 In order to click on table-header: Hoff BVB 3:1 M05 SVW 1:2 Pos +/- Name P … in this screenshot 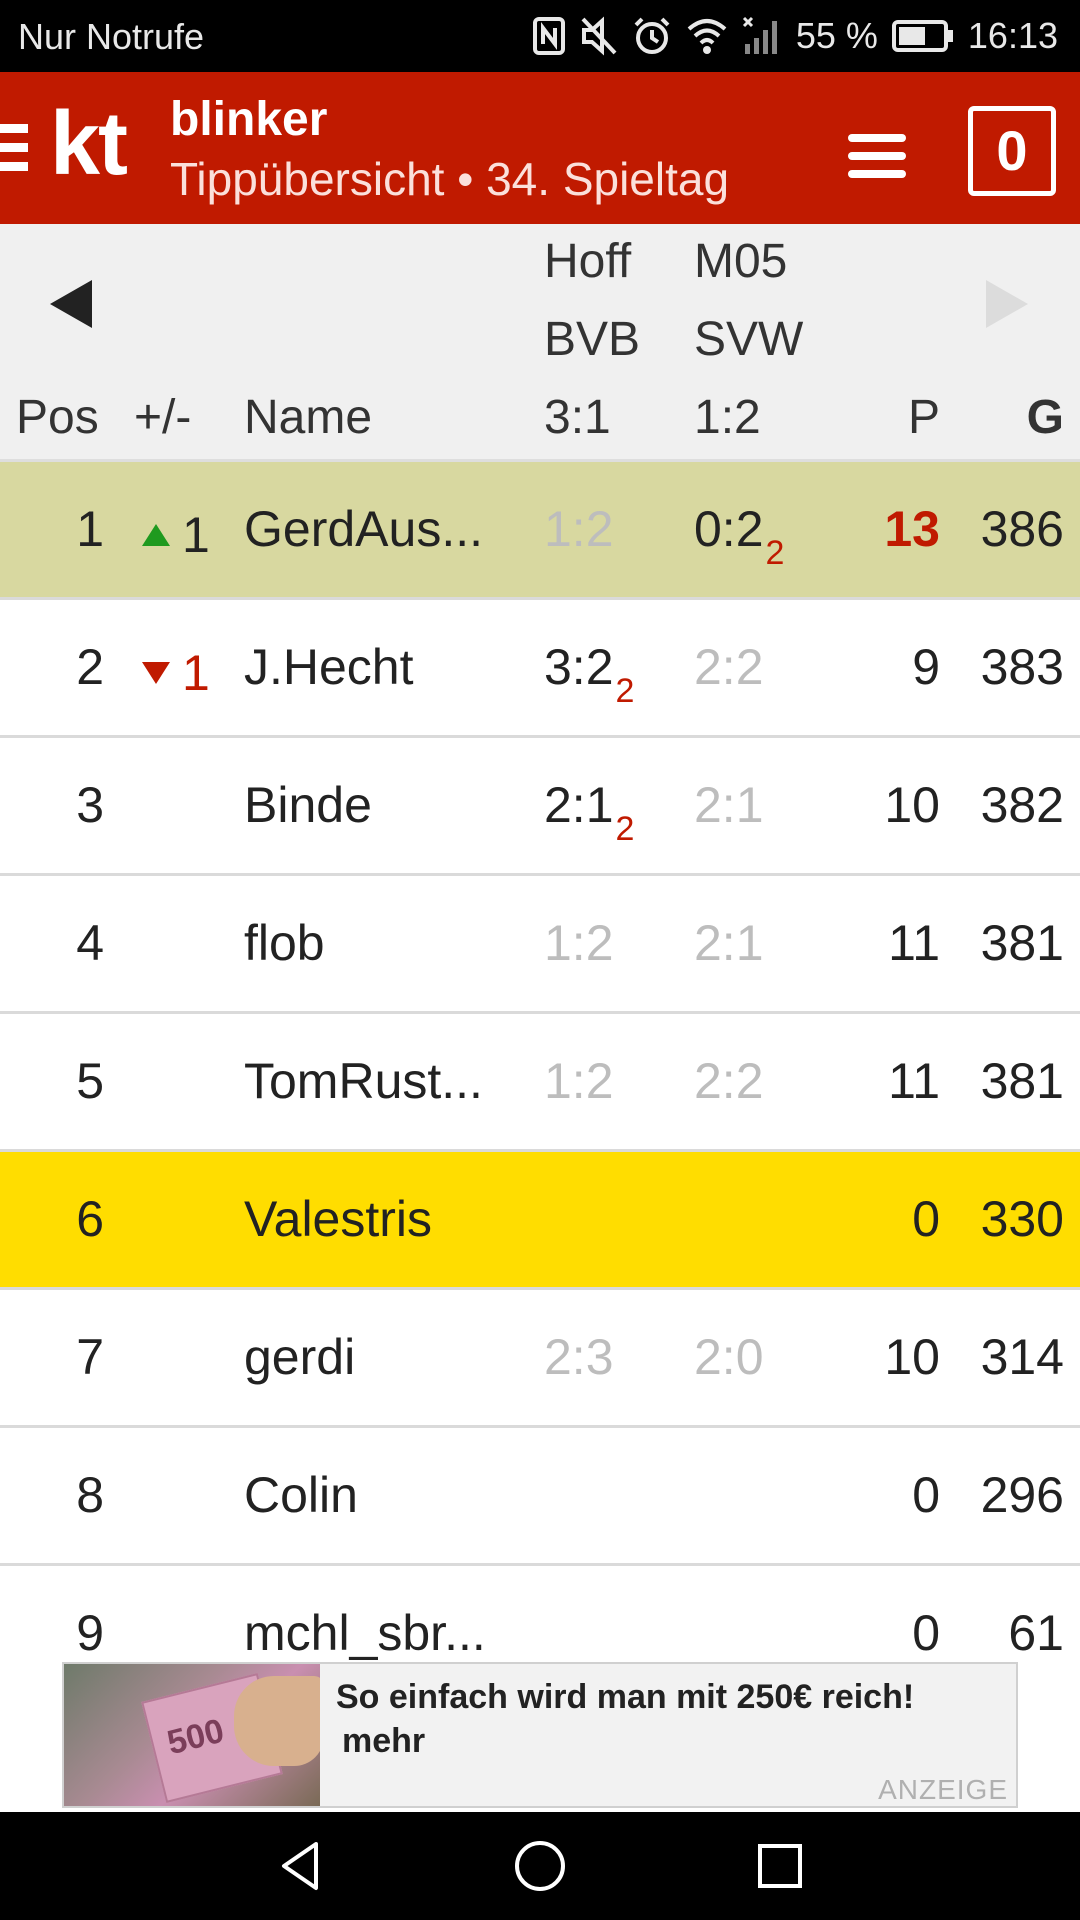, I will do `click(540, 343)`.